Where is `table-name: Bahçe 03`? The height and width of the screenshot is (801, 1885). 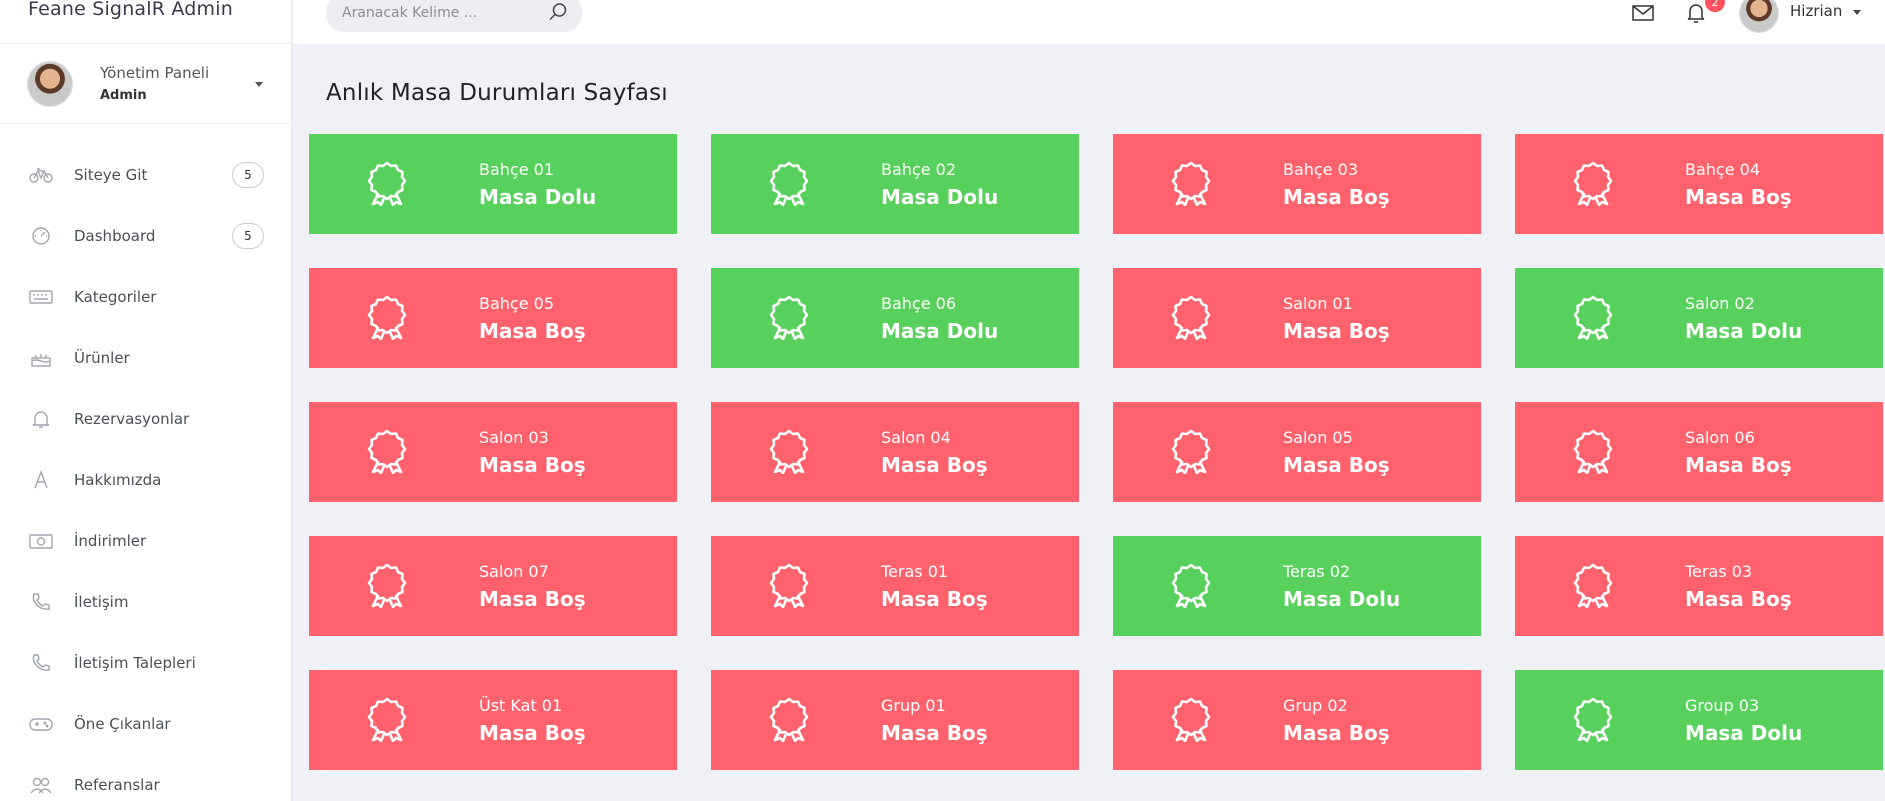 table-name: Bahçe 03 is located at coordinates (1321, 169).